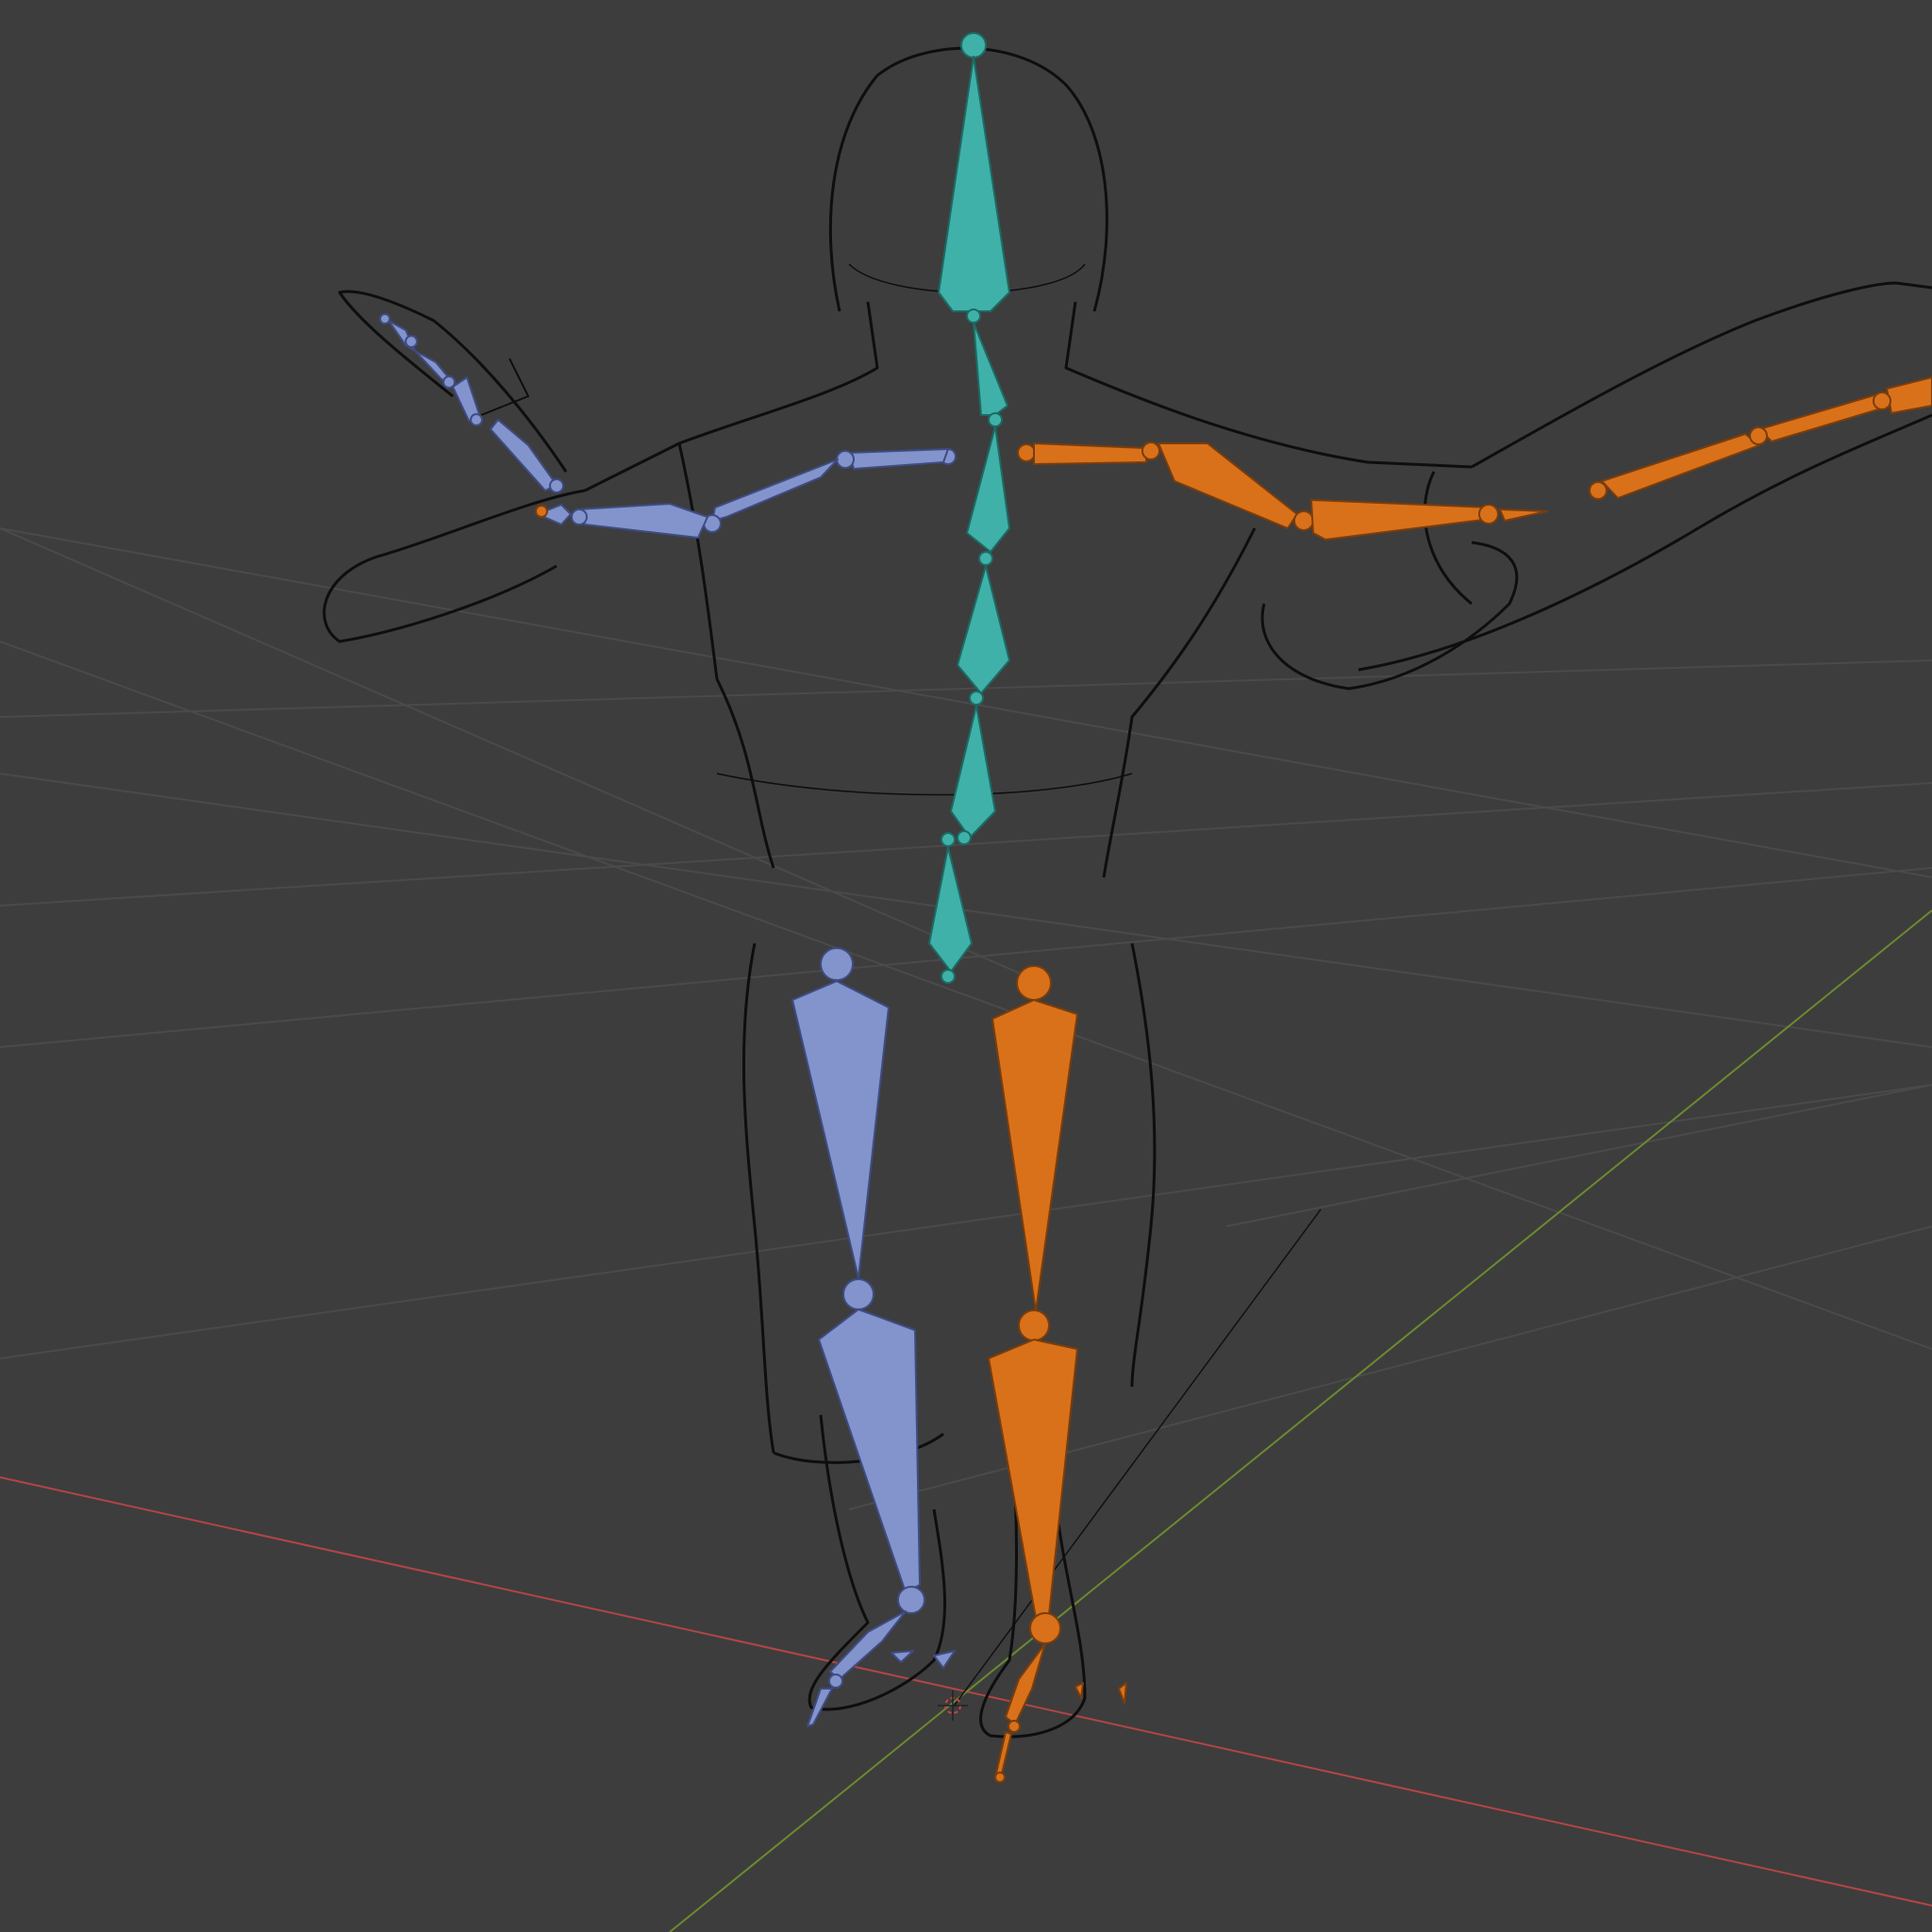 The height and width of the screenshot is (1932, 1932). What do you see at coordinates (1304, 520) in the screenshot?
I see `upper-arm-r-bone-tail` at bounding box center [1304, 520].